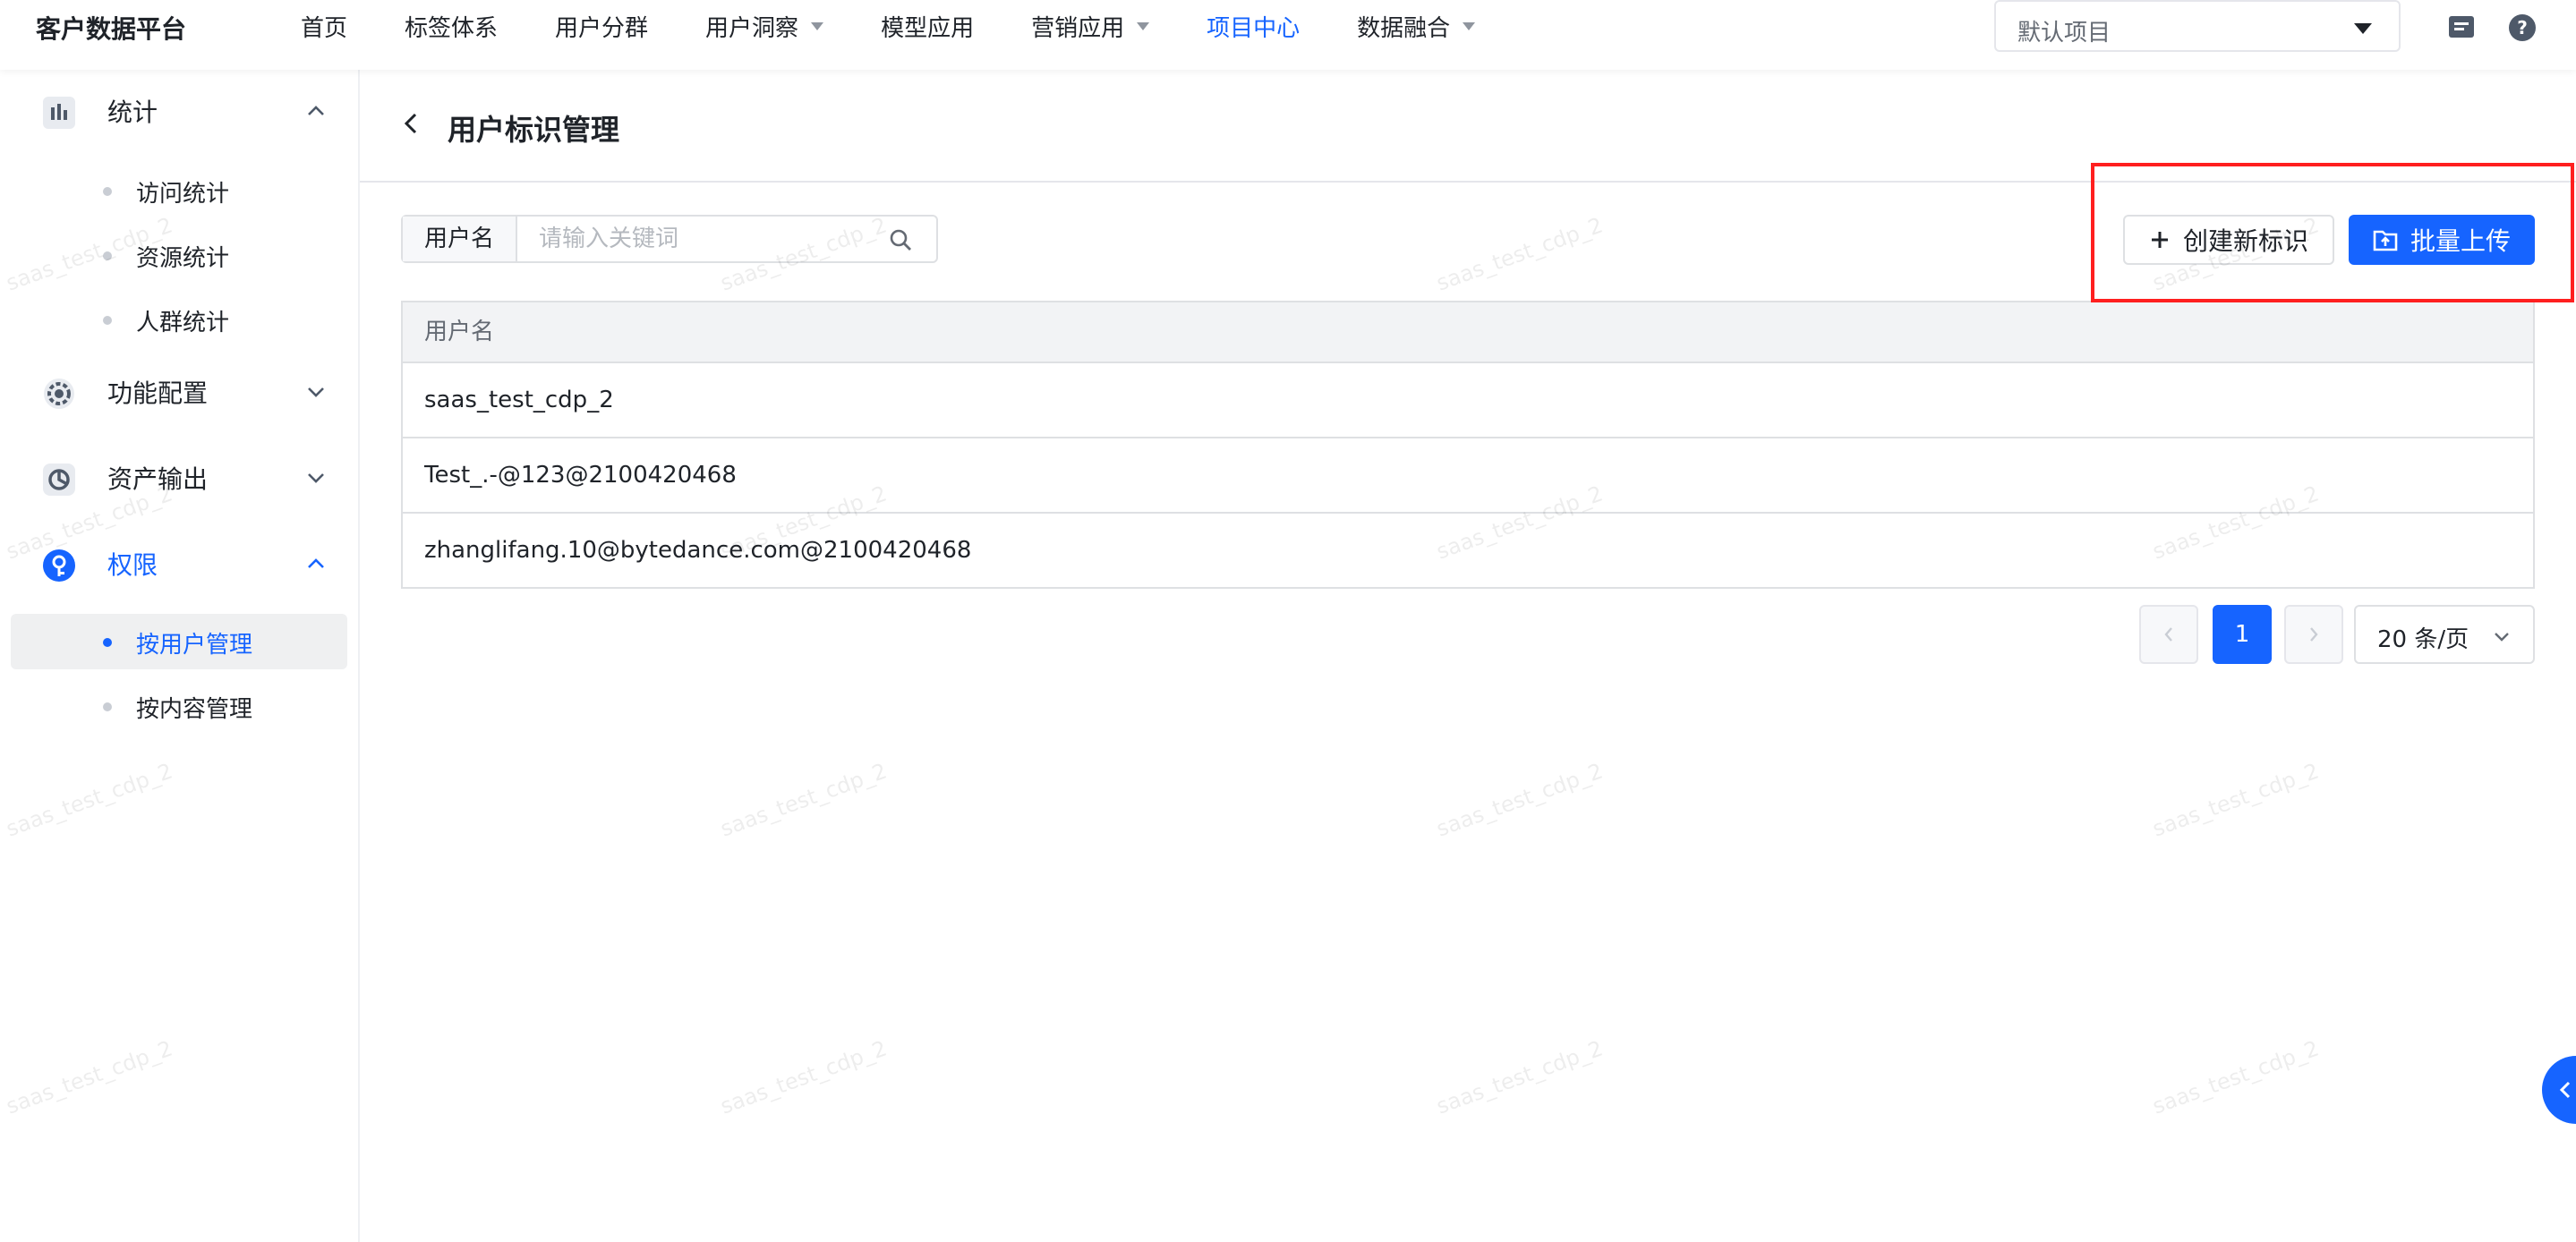  Describe the element at coordinates (2242, 634) in the screenshot. I see `pagination-page-1: 1` at that location.